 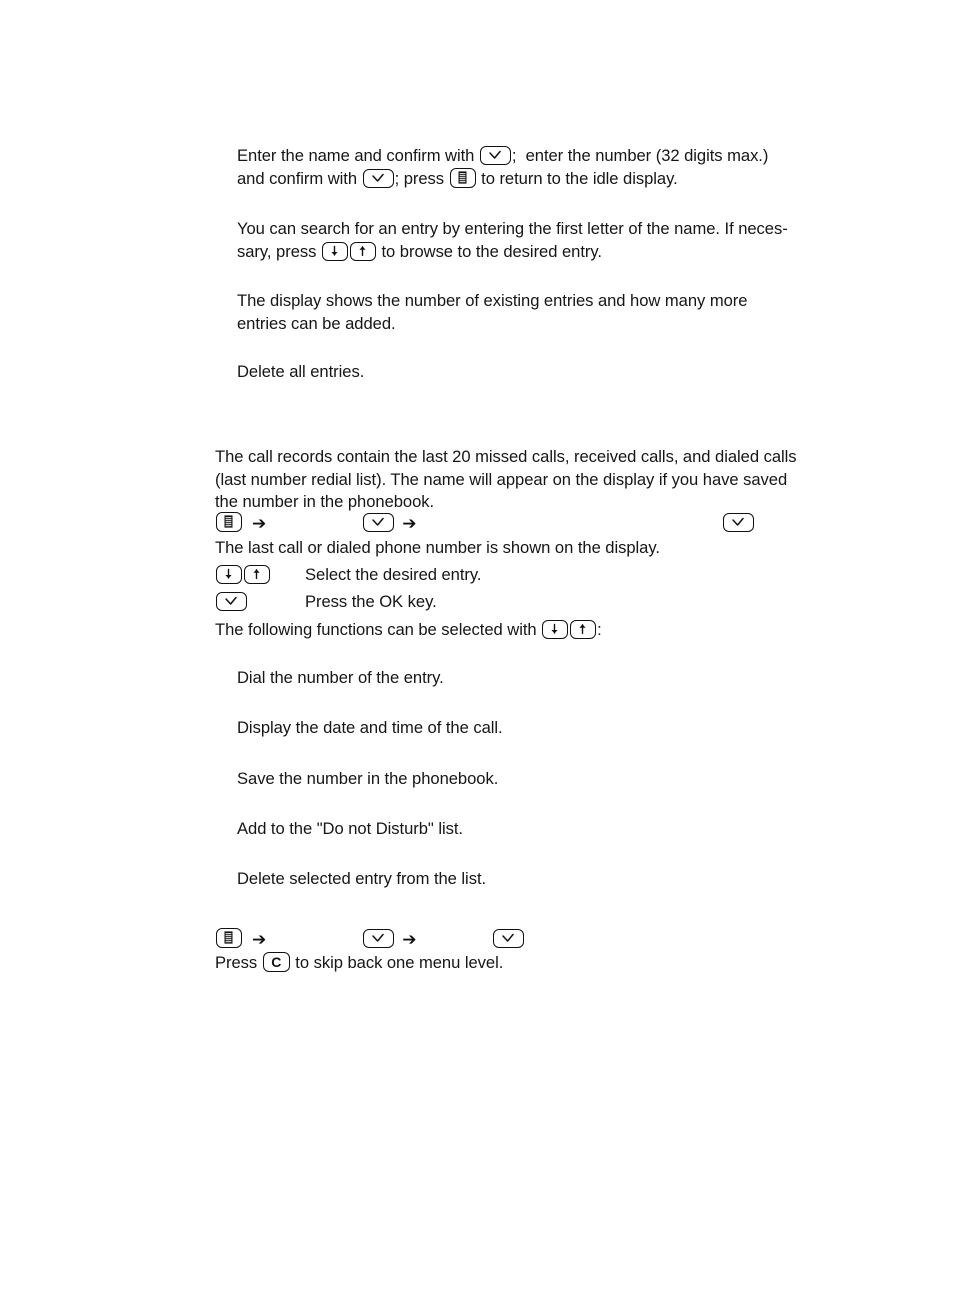 What do you see at coordinates (368, 778) in the screenshot?
I see `function-item-save: Save the number in the phonebook.` at bounding box center [368, 778].